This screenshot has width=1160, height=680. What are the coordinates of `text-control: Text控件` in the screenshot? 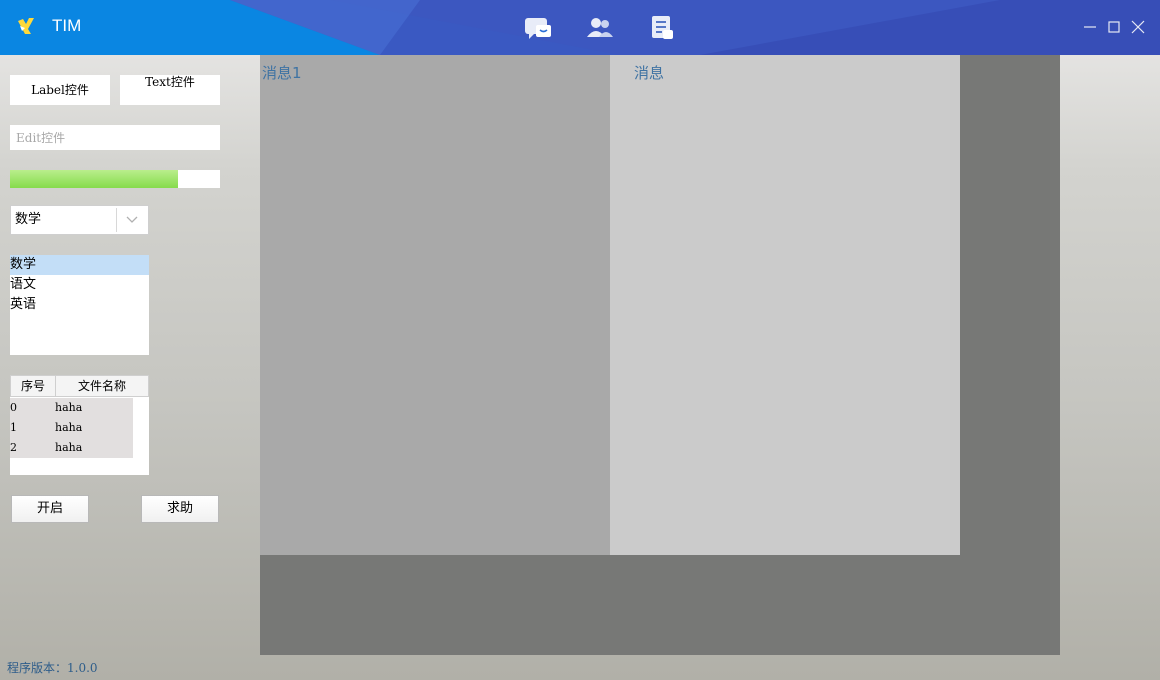 It's located at (170, 90).